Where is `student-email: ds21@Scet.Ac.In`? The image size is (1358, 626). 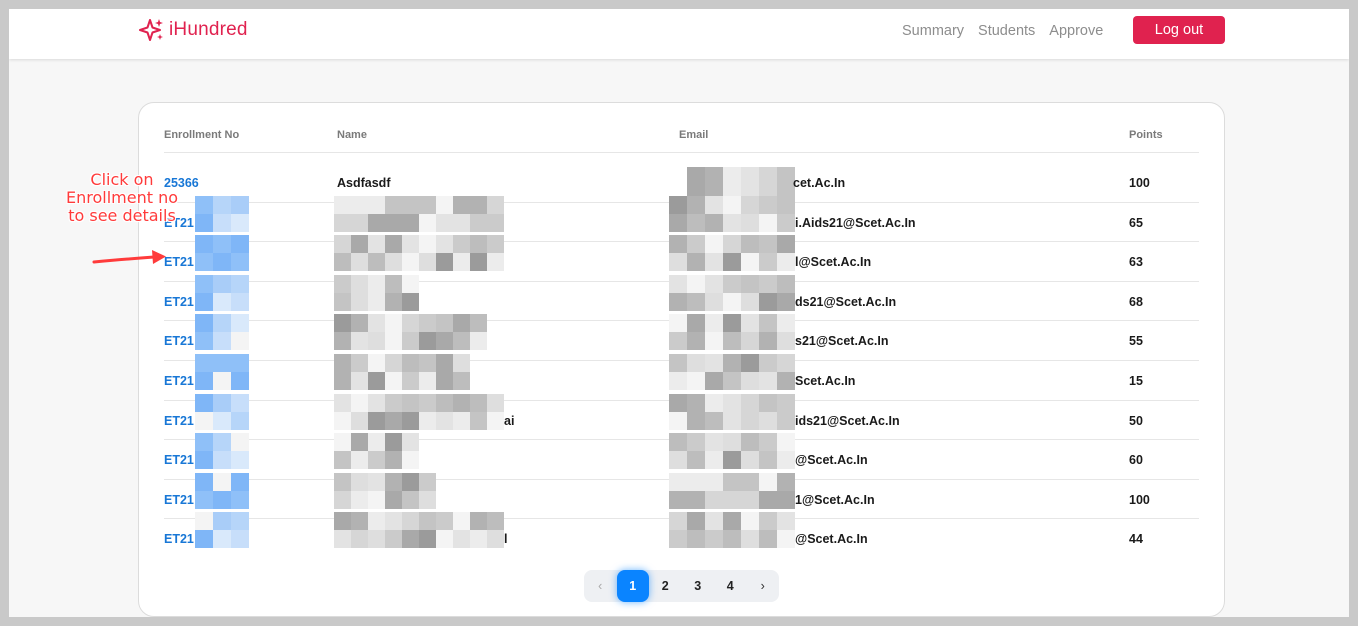
student-email: ds21@Scet.Ac.In is located at coordinates (846, 301).